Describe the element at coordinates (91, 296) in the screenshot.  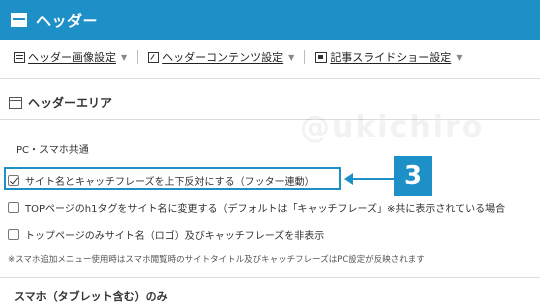
I see `section-heading-smartphone: スマホ（タブレット含む）のみ` at that location.